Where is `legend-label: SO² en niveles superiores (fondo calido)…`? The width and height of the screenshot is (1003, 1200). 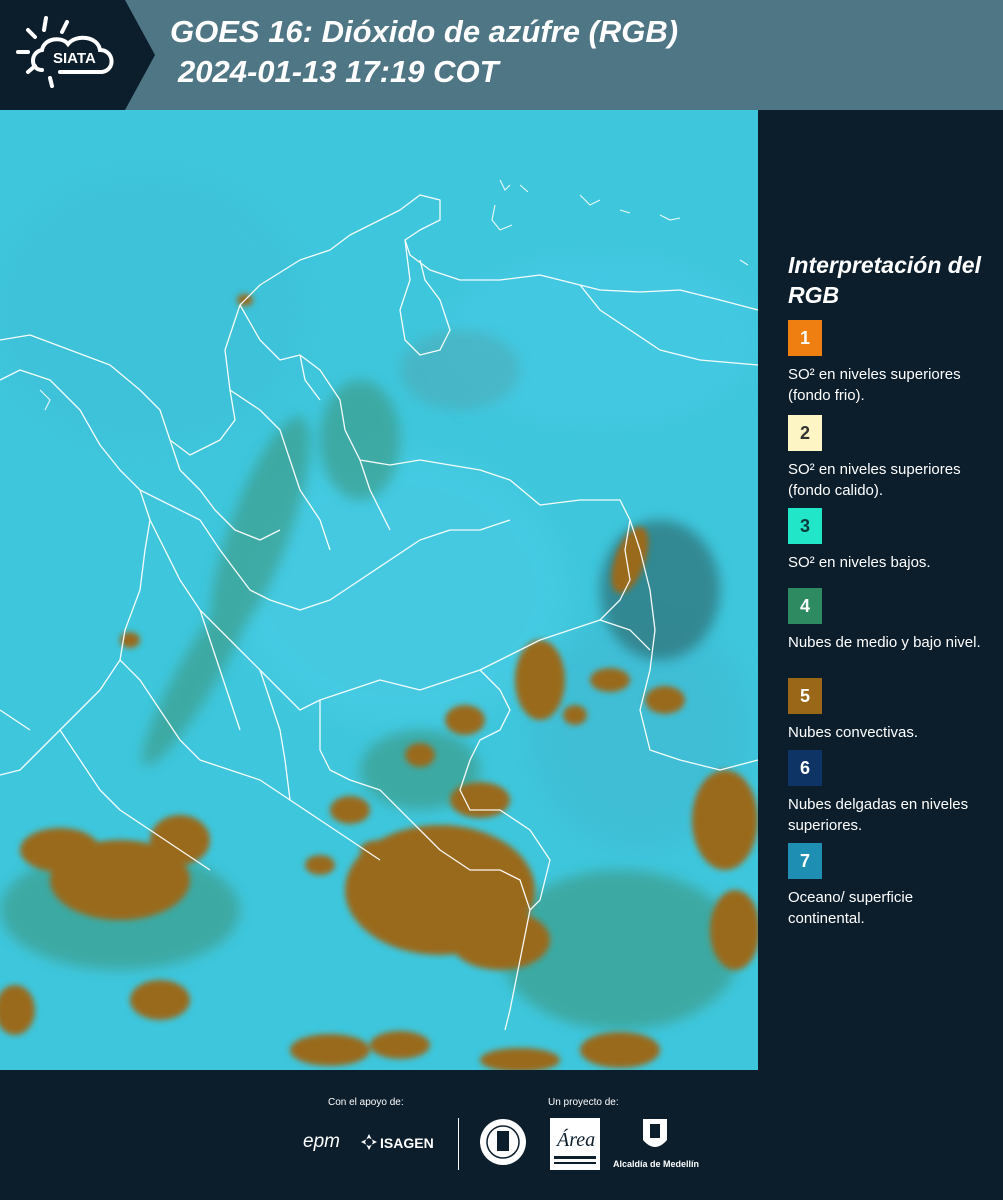 legend-label: SO² en niveles superiores (fondo calido)… is located at coordinates (874, 480).